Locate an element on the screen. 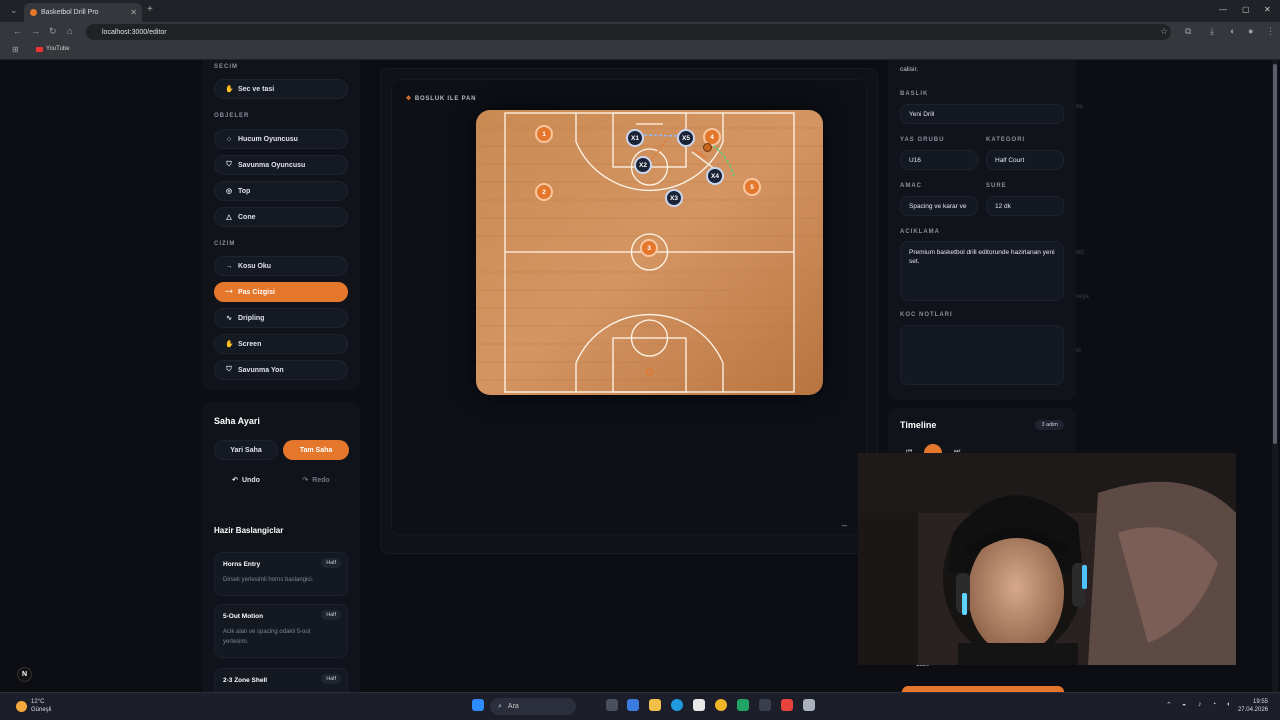 This screenshot has height=720, width=1280. weather-widget: 12°C Güneşli is located at coordinates (33, 706).